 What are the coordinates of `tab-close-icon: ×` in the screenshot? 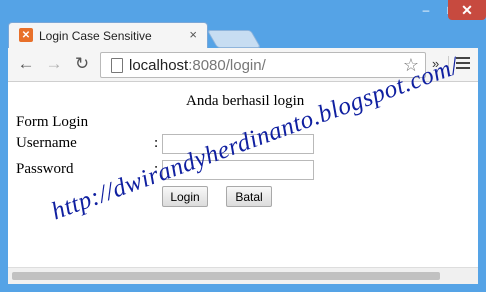 It's located at (193, 34).